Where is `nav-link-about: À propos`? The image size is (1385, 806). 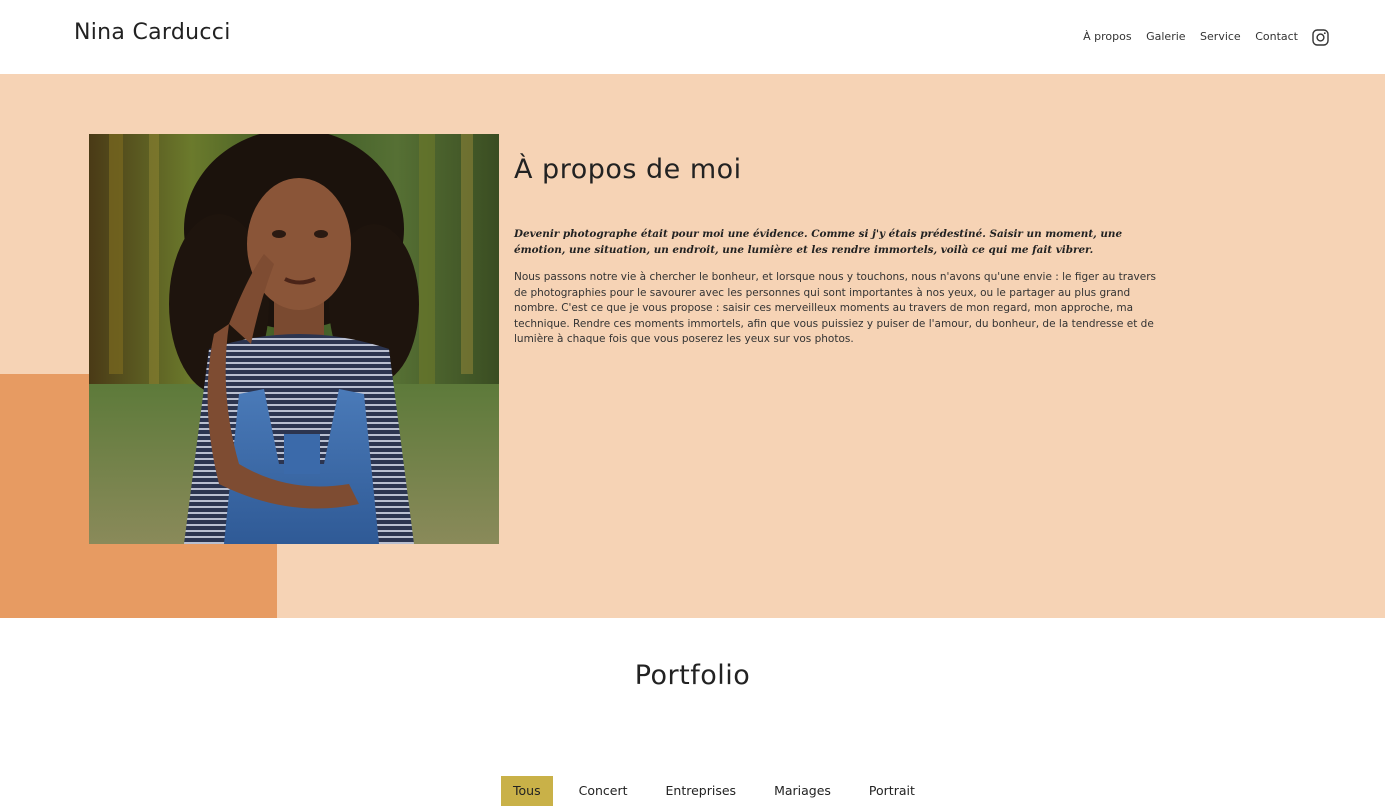 nav-link-about: À propos is located at coordinates (1107, 36).